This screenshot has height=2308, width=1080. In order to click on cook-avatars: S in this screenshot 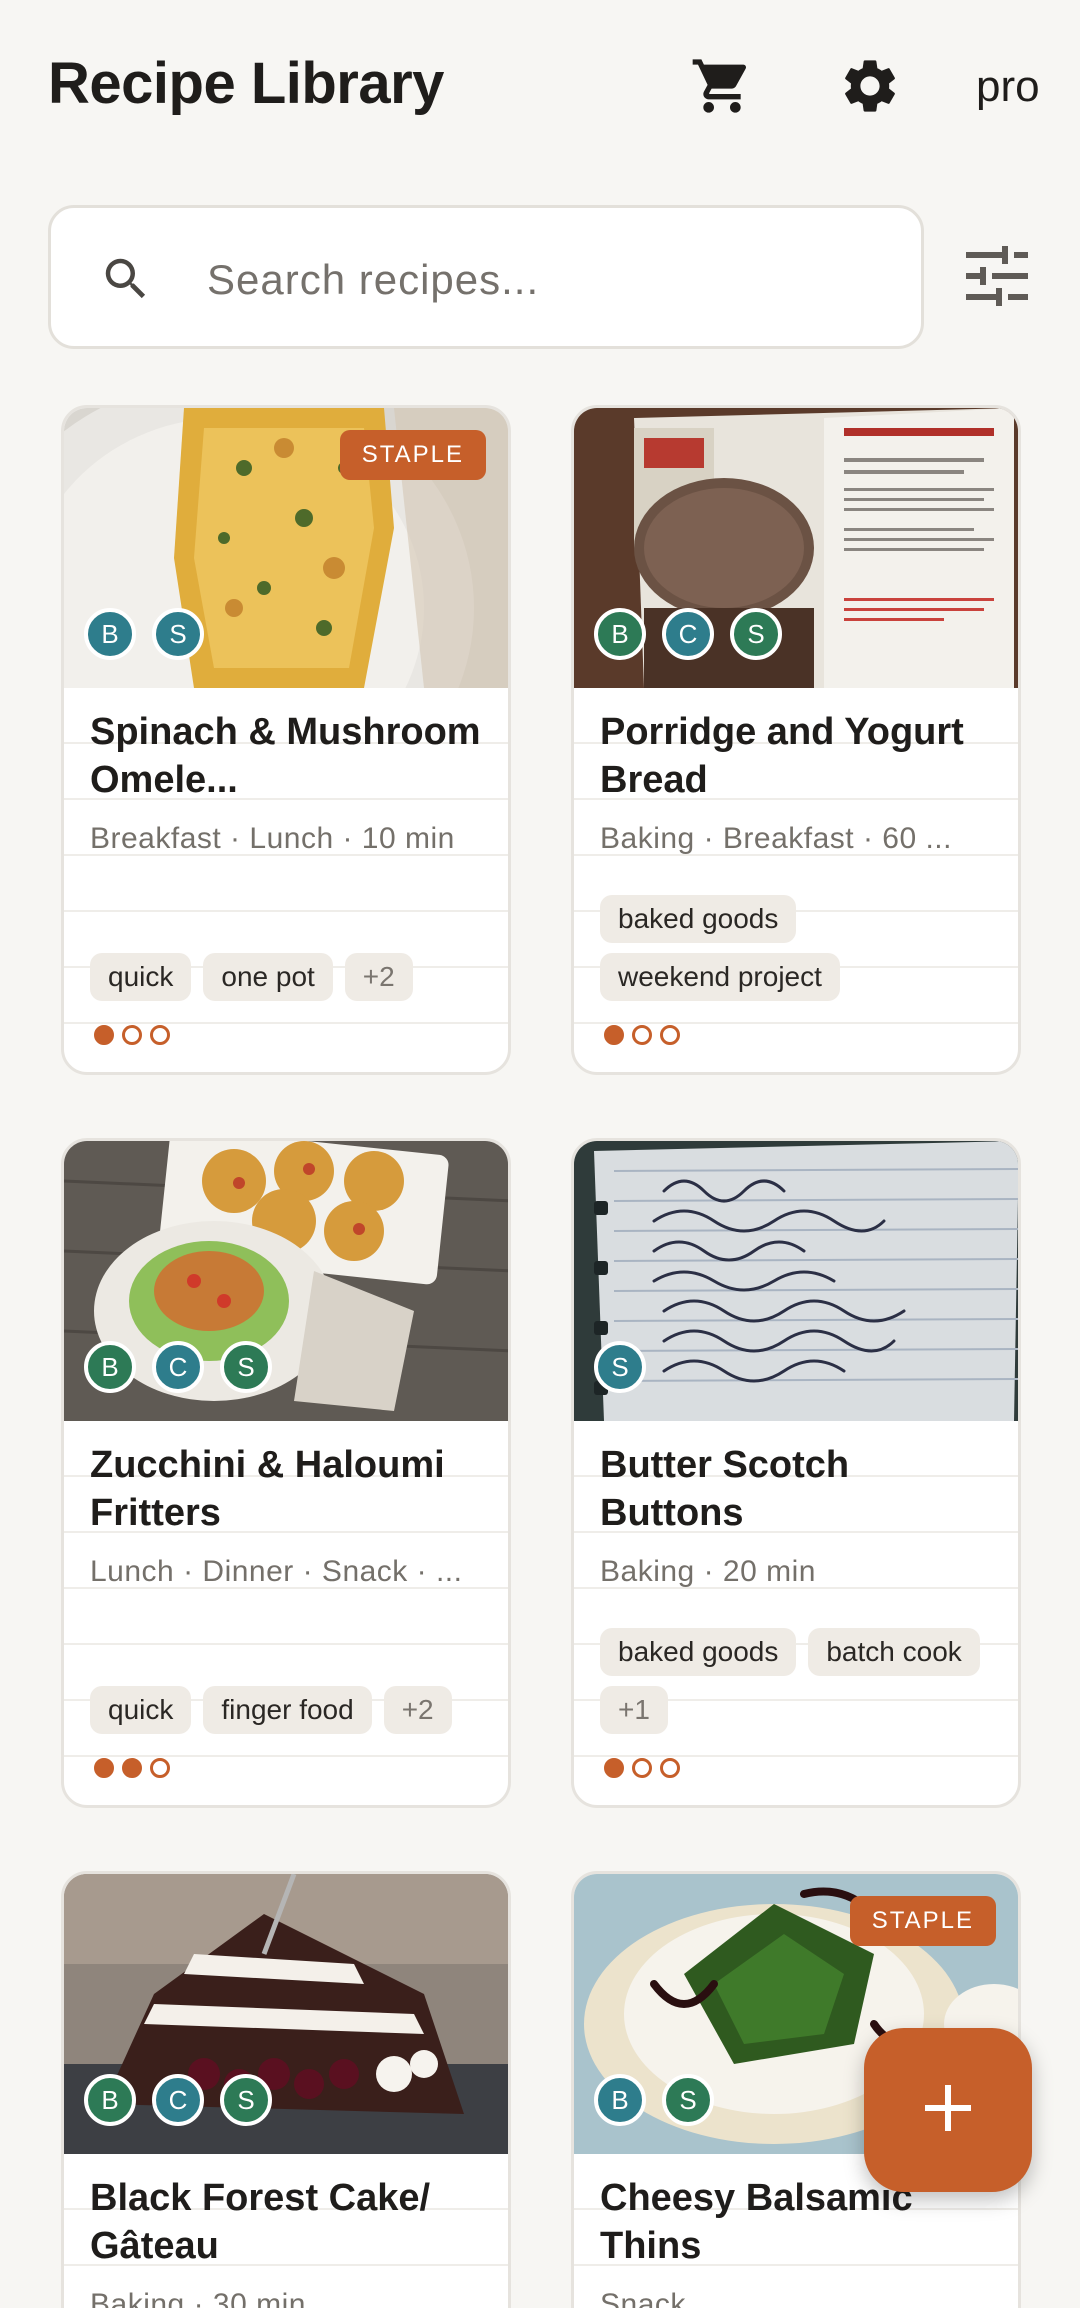, I will do `click(620, 1367)`.